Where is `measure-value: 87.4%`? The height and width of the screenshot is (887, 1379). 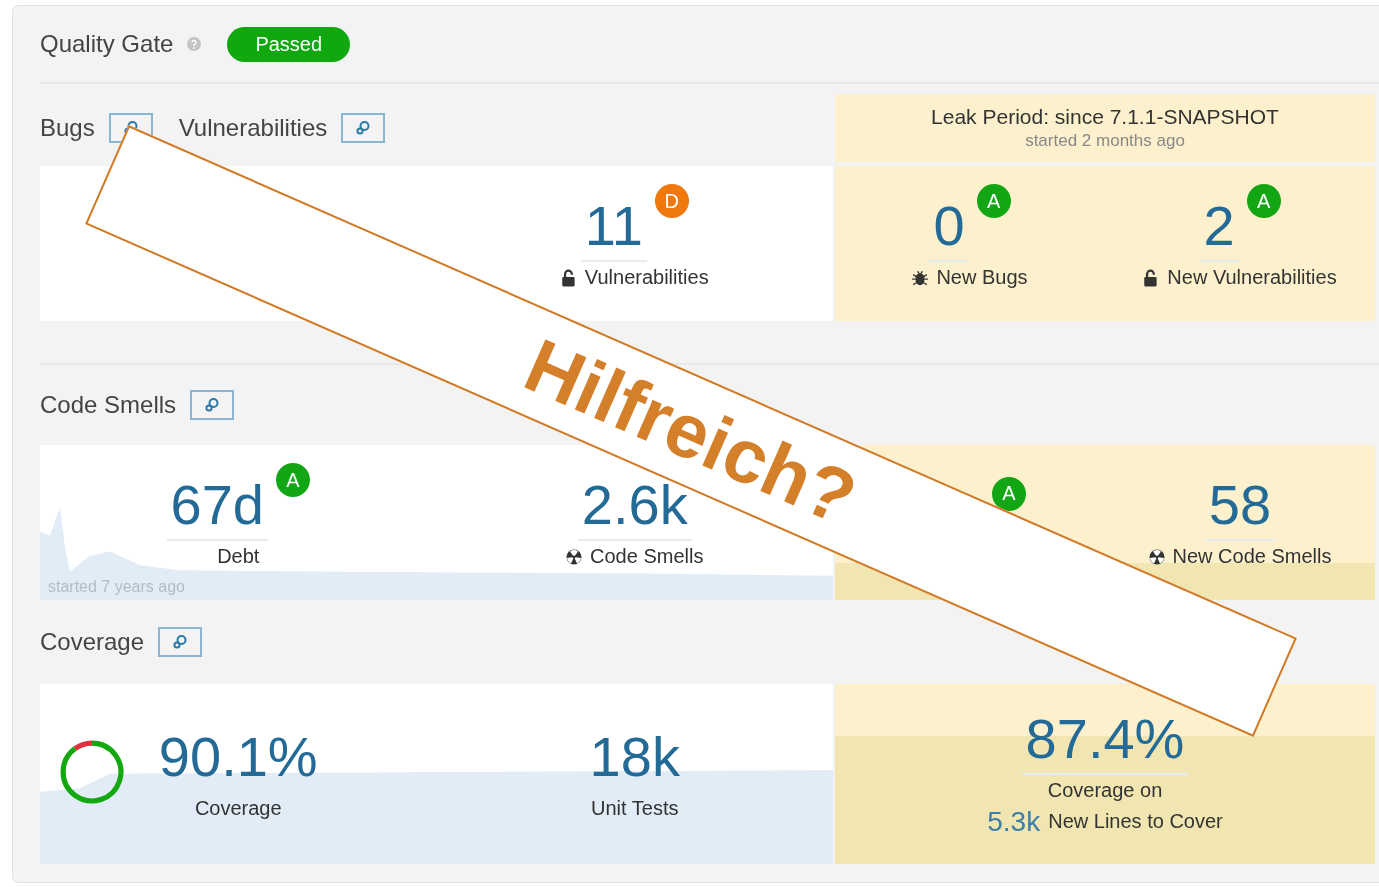
measure-value: 87.4% is located at coordinates (1105, 742).